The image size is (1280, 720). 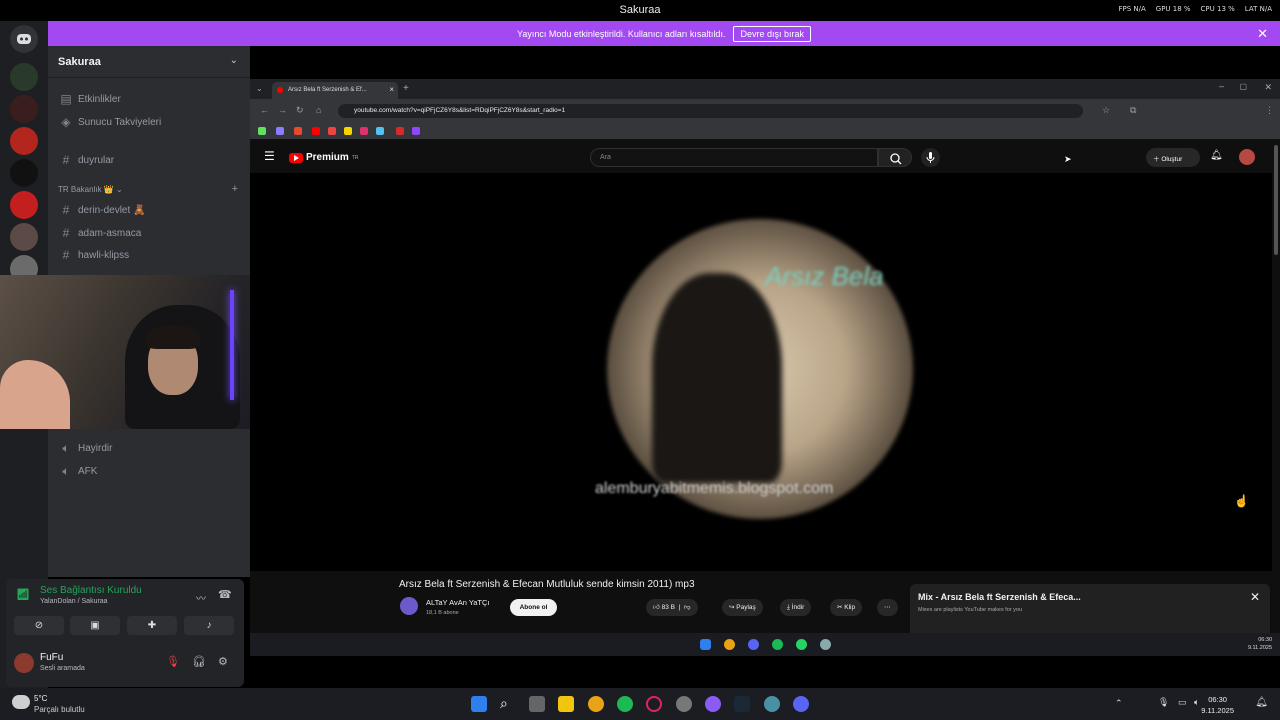 I want to click on screen-share-button: ▣, so click(x=95, y=625).